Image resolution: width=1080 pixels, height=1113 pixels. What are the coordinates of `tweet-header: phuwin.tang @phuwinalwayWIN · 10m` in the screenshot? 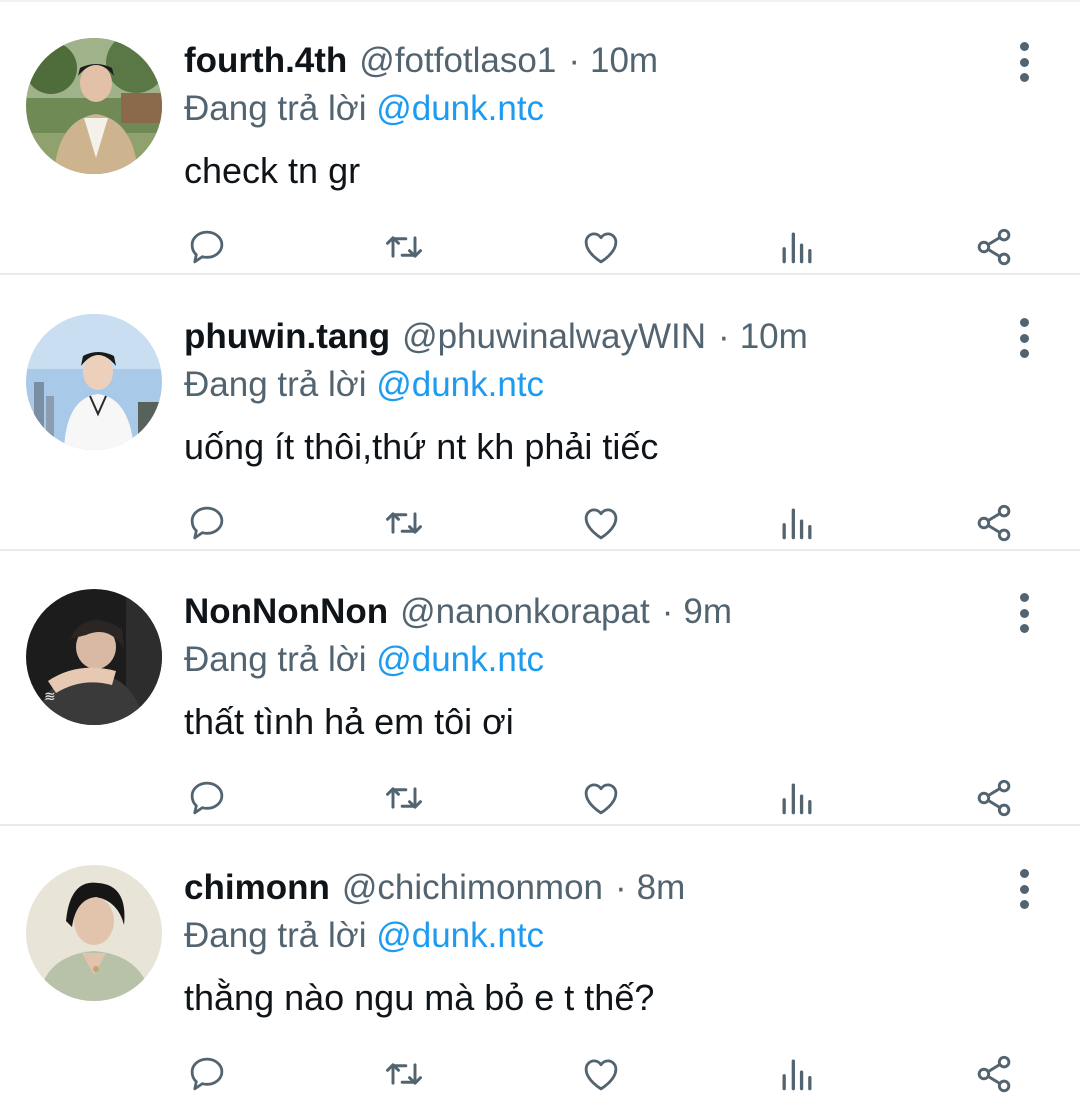 It's located at (496, 337).